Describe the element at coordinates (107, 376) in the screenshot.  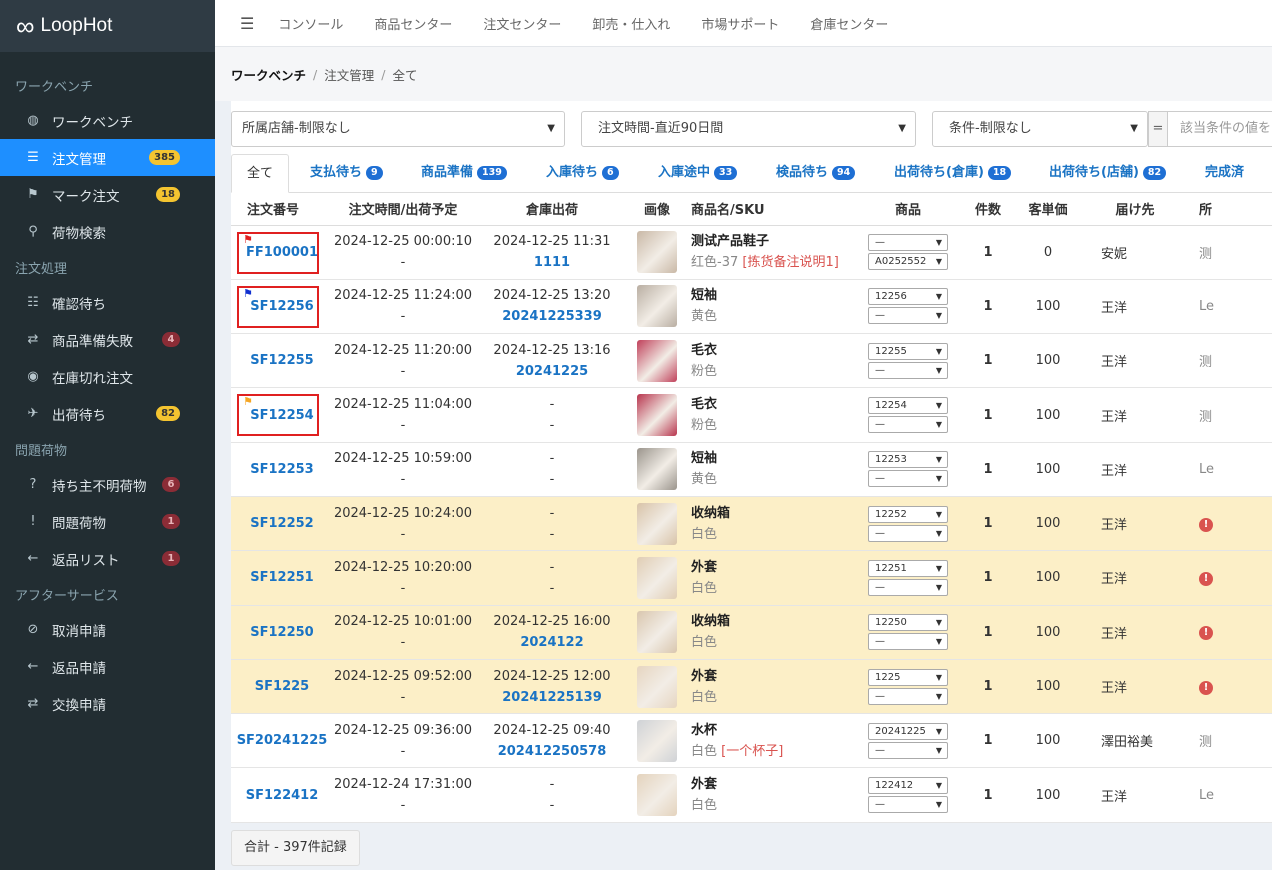
I see `sidebar-item: ◉ 在庫切れ注文` at that location.